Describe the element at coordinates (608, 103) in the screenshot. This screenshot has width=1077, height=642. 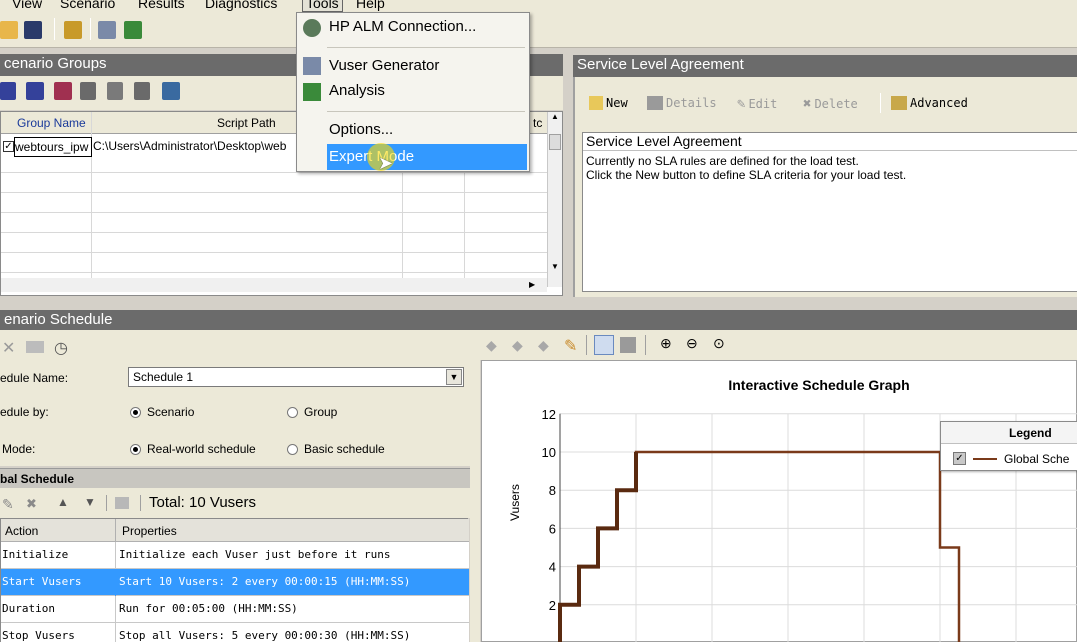
I see `sla-new-button: New` at that location.